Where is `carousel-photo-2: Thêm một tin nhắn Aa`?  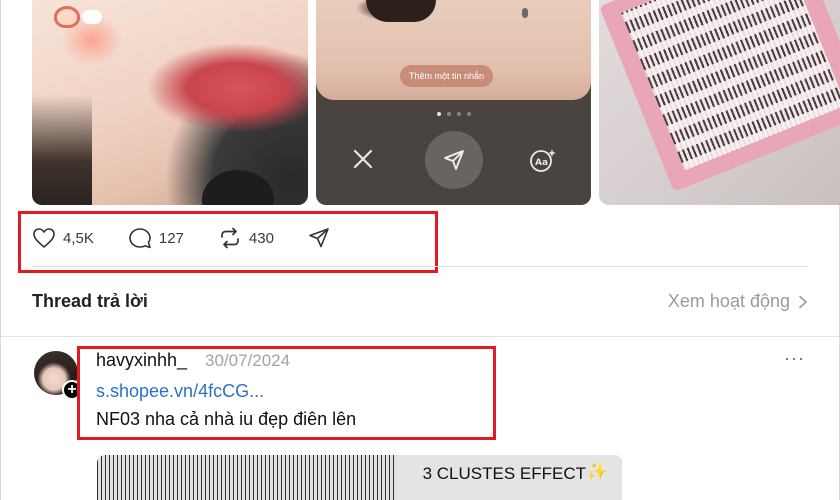 carousel-photo-2: Thêm một tin nhắn Aa is located at coordinates (453, 102).